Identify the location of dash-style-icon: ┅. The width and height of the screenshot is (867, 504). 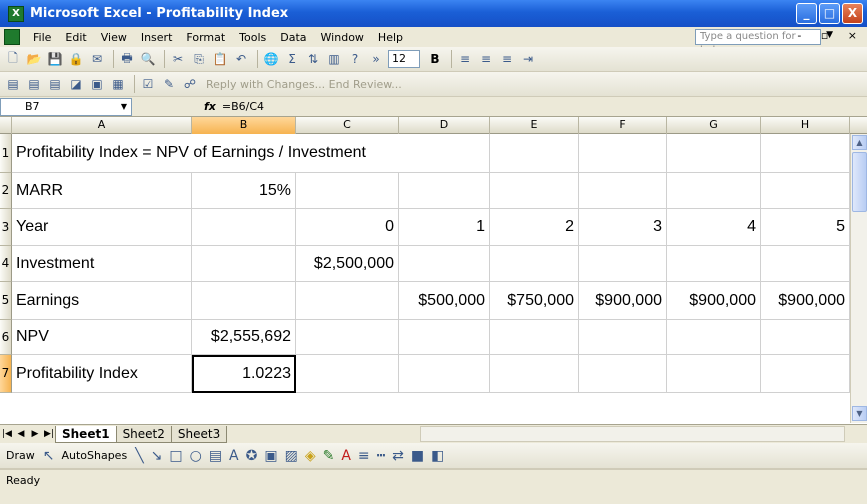
(381, 456).